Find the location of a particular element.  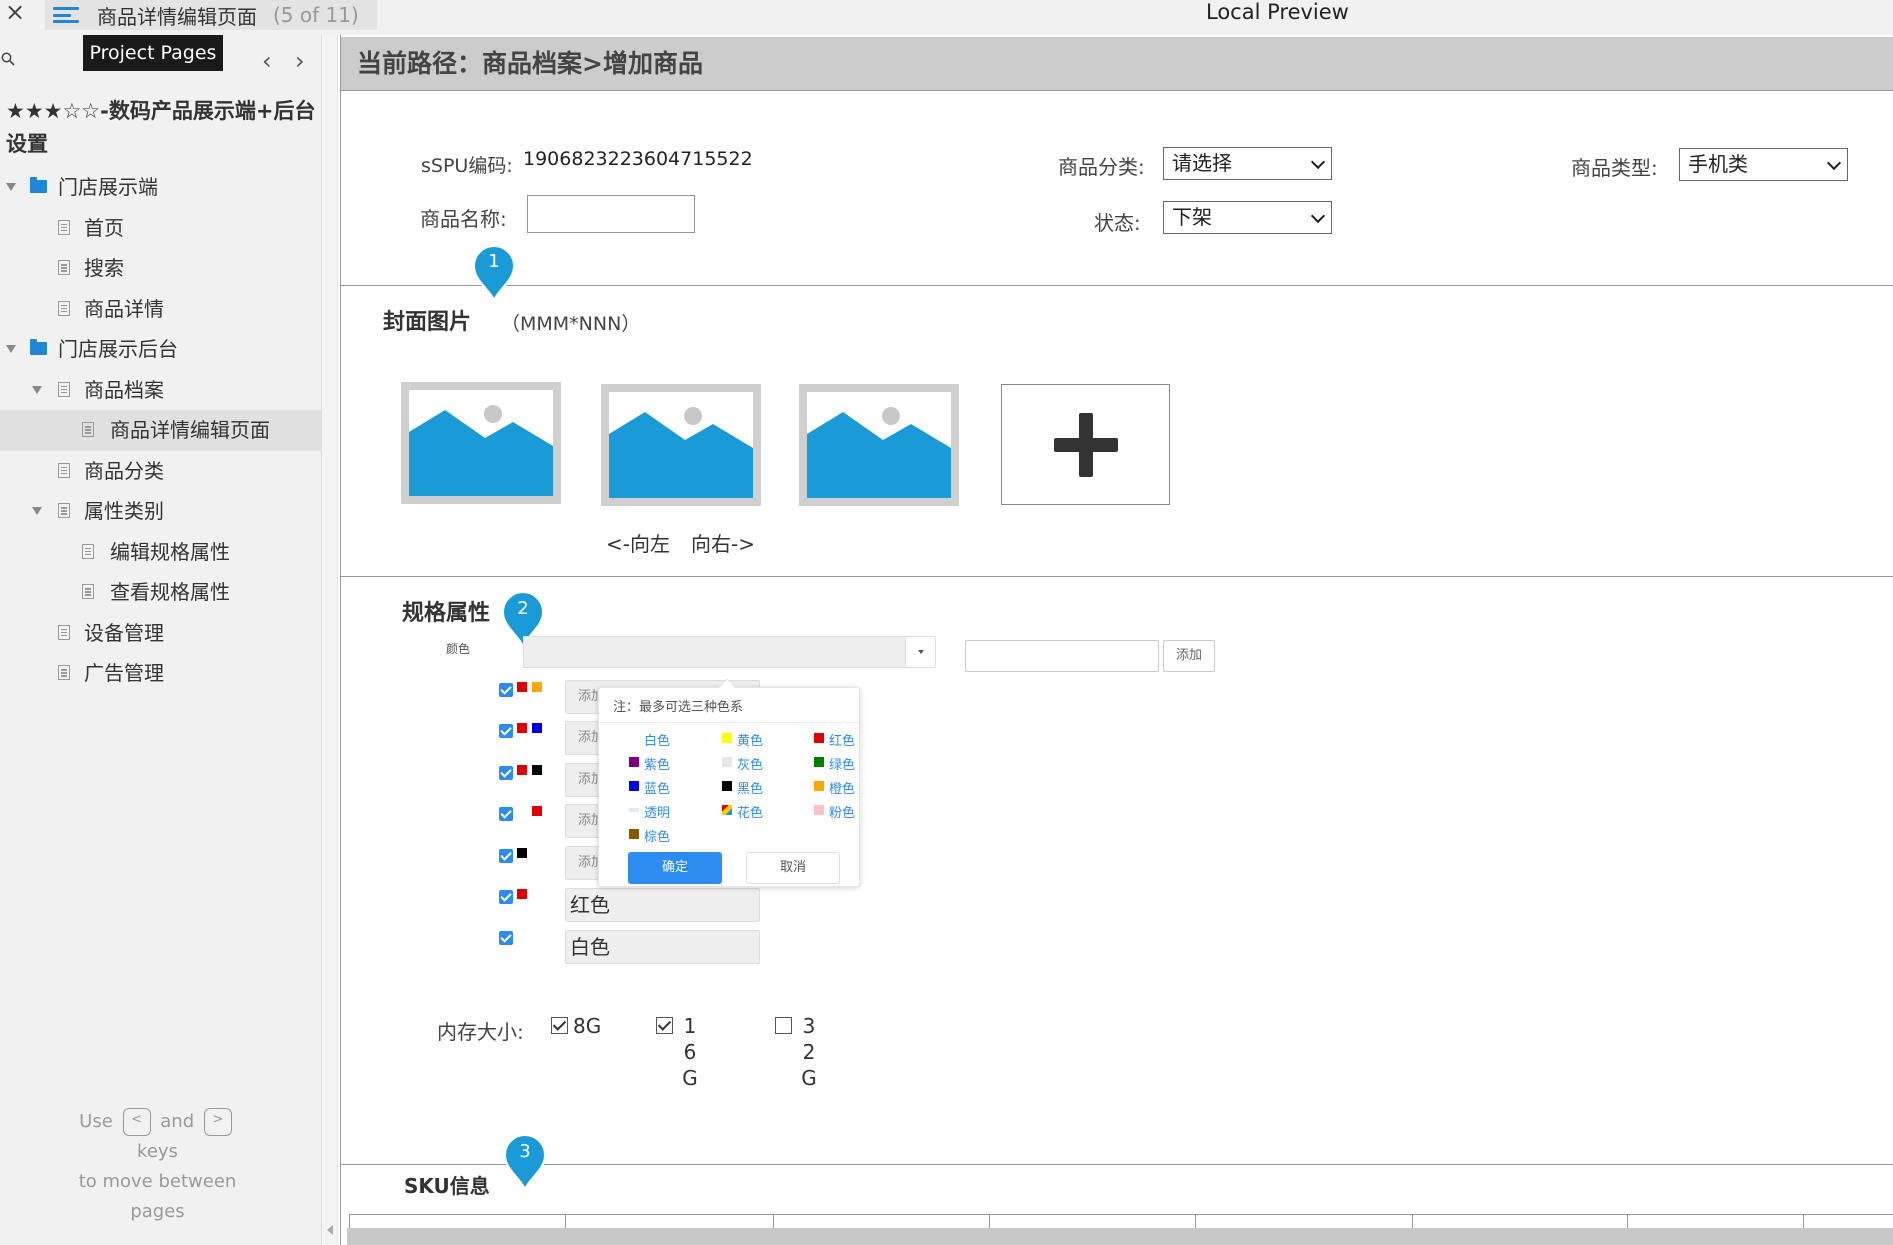

project-pages-tooltip: Project Pages is located at coordinates (153, 53).